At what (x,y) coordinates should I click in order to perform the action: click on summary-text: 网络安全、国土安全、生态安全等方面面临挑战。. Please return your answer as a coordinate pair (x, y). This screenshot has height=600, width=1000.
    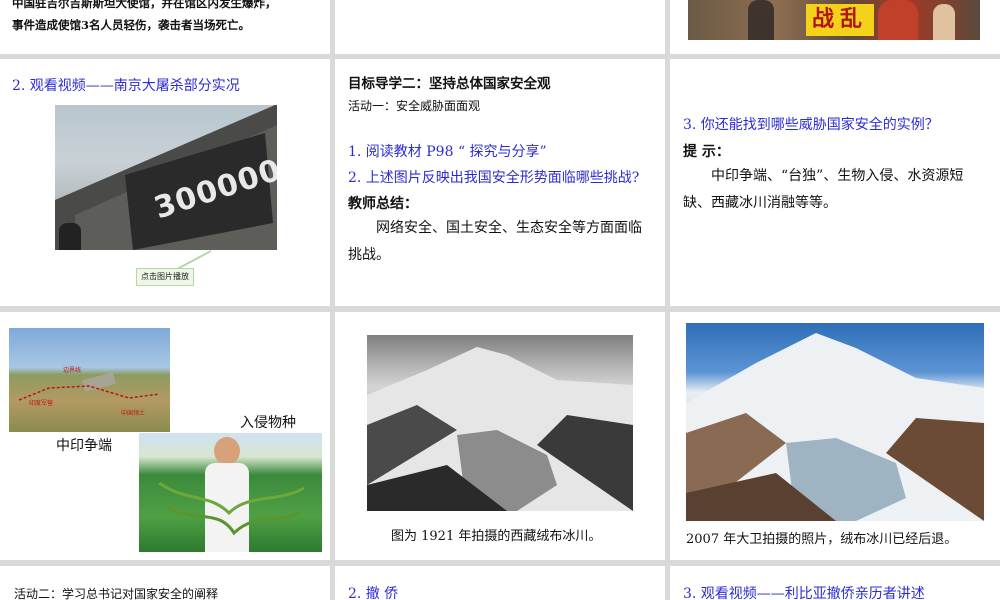
    Looking at the image, I should click on (495, 241).